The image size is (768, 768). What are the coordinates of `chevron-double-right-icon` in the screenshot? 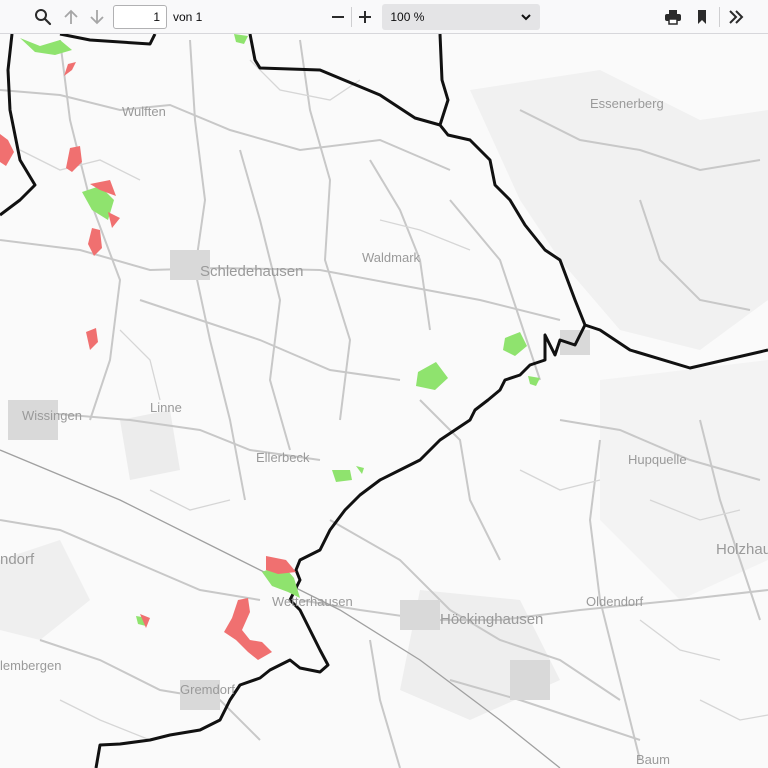 It's located at (736, 16).